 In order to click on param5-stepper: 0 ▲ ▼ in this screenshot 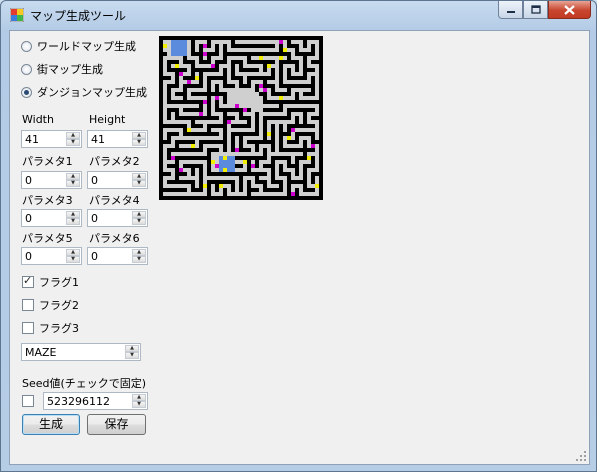, I will do `click(51, 256)`.